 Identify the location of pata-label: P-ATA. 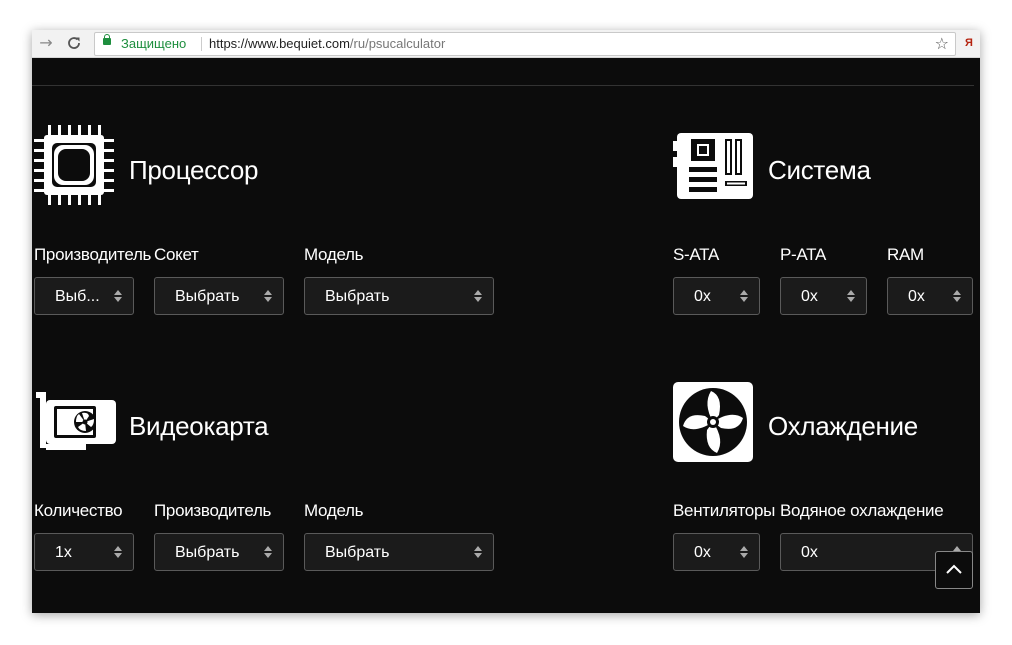
(803, 254).